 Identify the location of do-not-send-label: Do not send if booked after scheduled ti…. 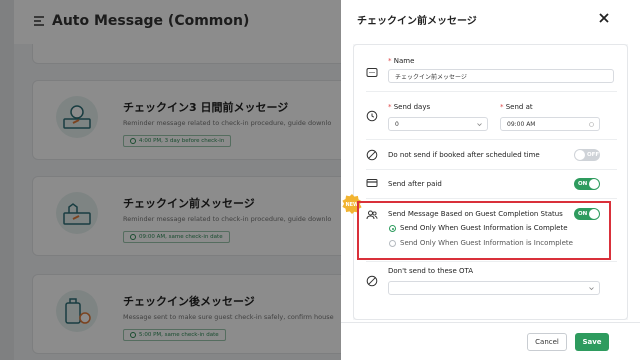
(464, 155).